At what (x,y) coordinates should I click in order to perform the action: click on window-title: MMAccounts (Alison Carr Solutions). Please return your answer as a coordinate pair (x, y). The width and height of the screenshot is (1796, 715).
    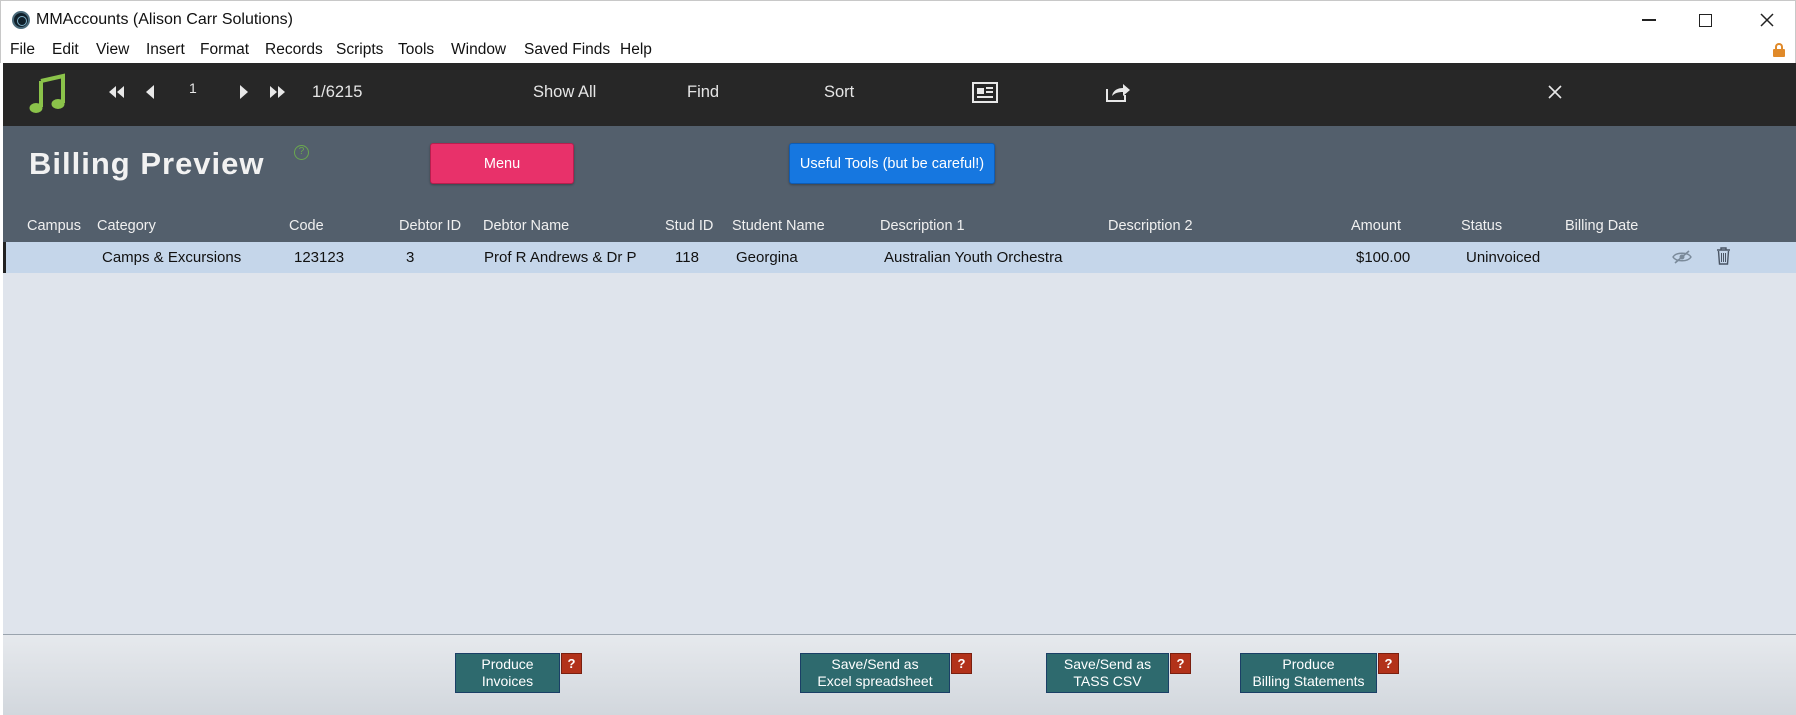
    Looking at the image, I should click on (164, 19).